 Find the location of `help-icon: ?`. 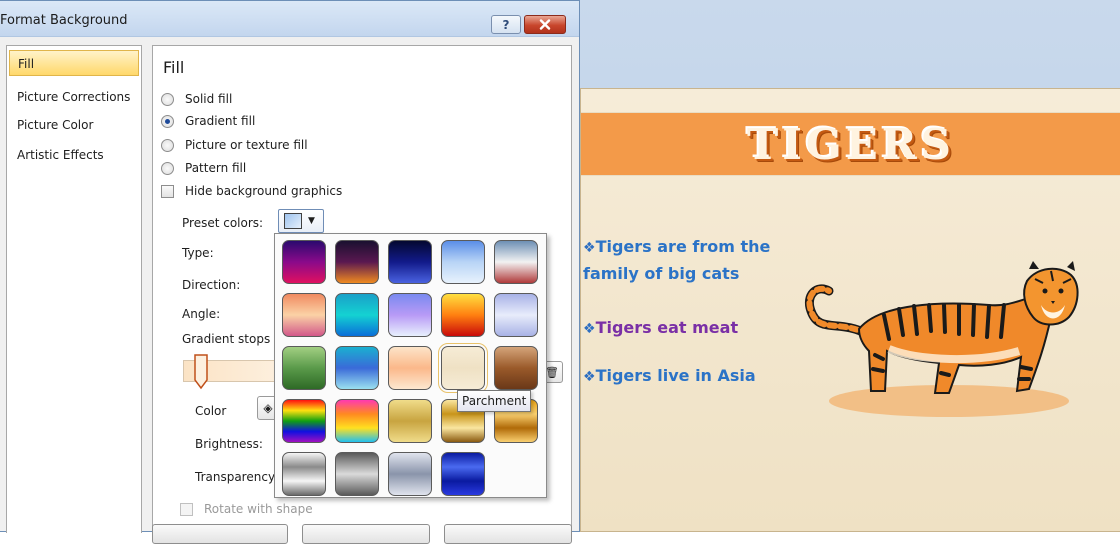

help-icon: ? is located at coordinates (506, 24).